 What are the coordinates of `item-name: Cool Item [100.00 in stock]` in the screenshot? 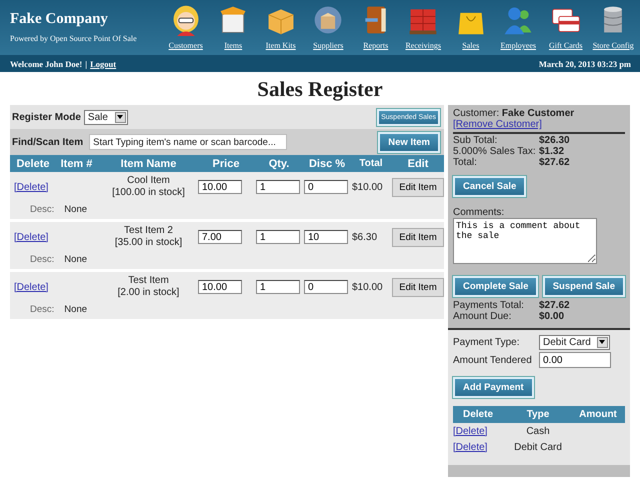 It's located at (148, 187).